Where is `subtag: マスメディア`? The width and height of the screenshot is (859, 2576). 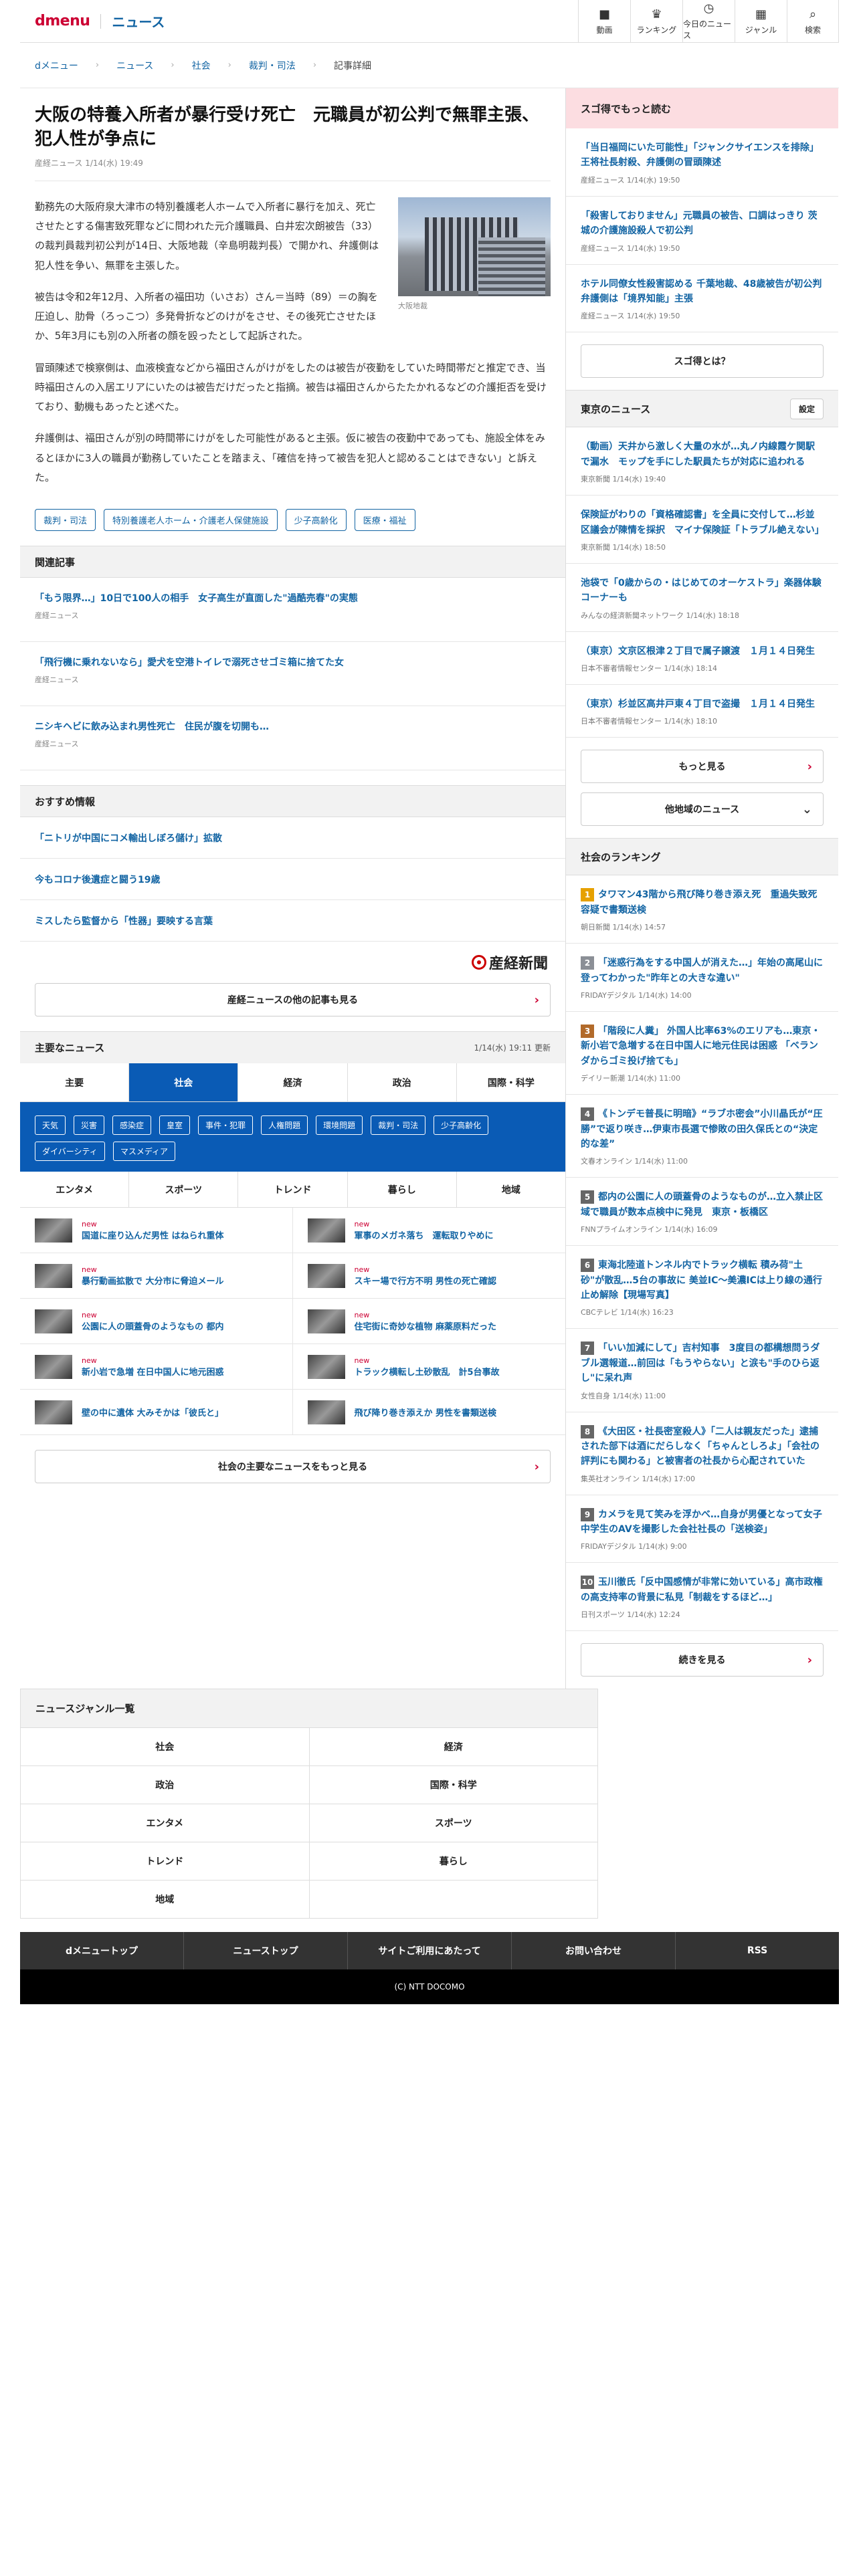
subtag: マスメディア is located at coordinates (143, 1152).